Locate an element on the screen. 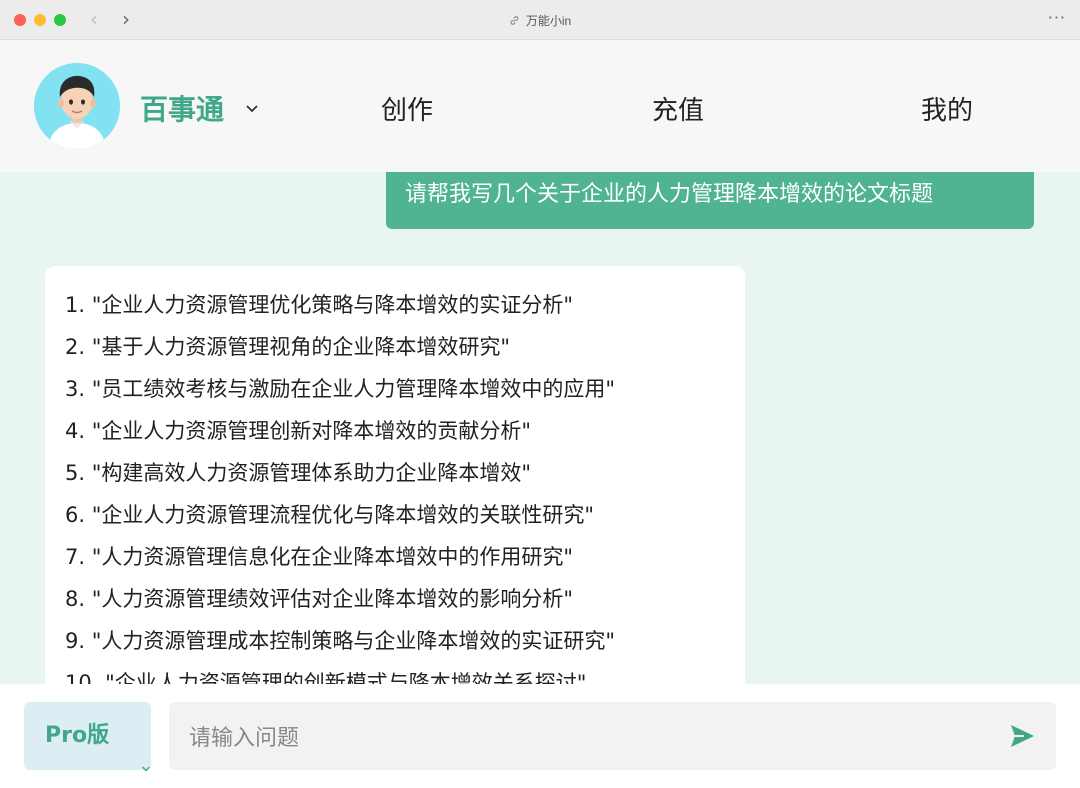 This screenshot has height=788, width=1080. send-button is located at coordinates (1022, 736).